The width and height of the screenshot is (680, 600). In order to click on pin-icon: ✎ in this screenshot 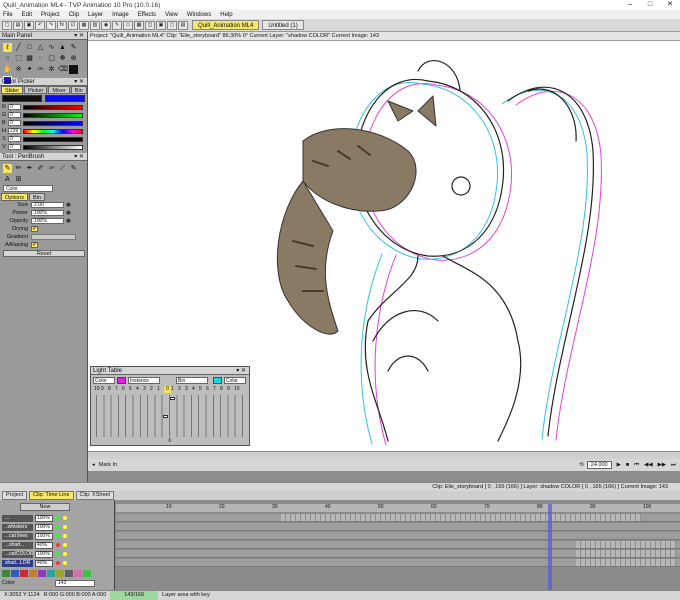, I will do `click(117, 25)`.